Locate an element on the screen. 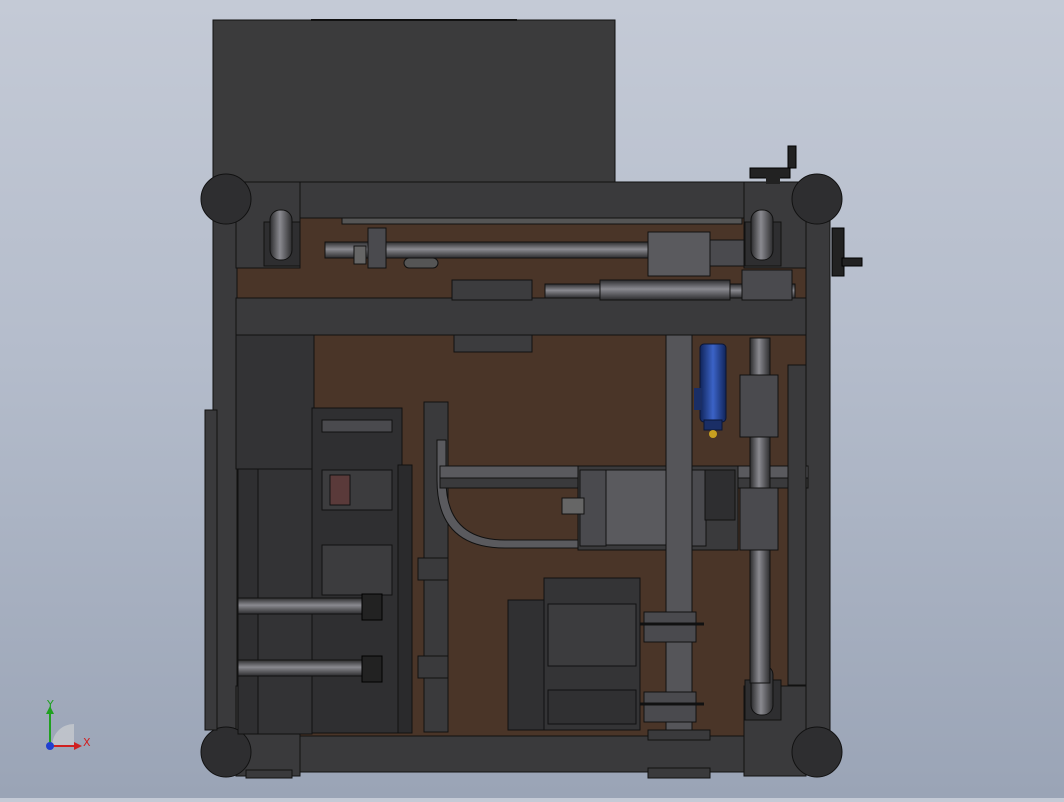 The image size is (1064, 802). left-side-plate is located at coordinates (211, 570).